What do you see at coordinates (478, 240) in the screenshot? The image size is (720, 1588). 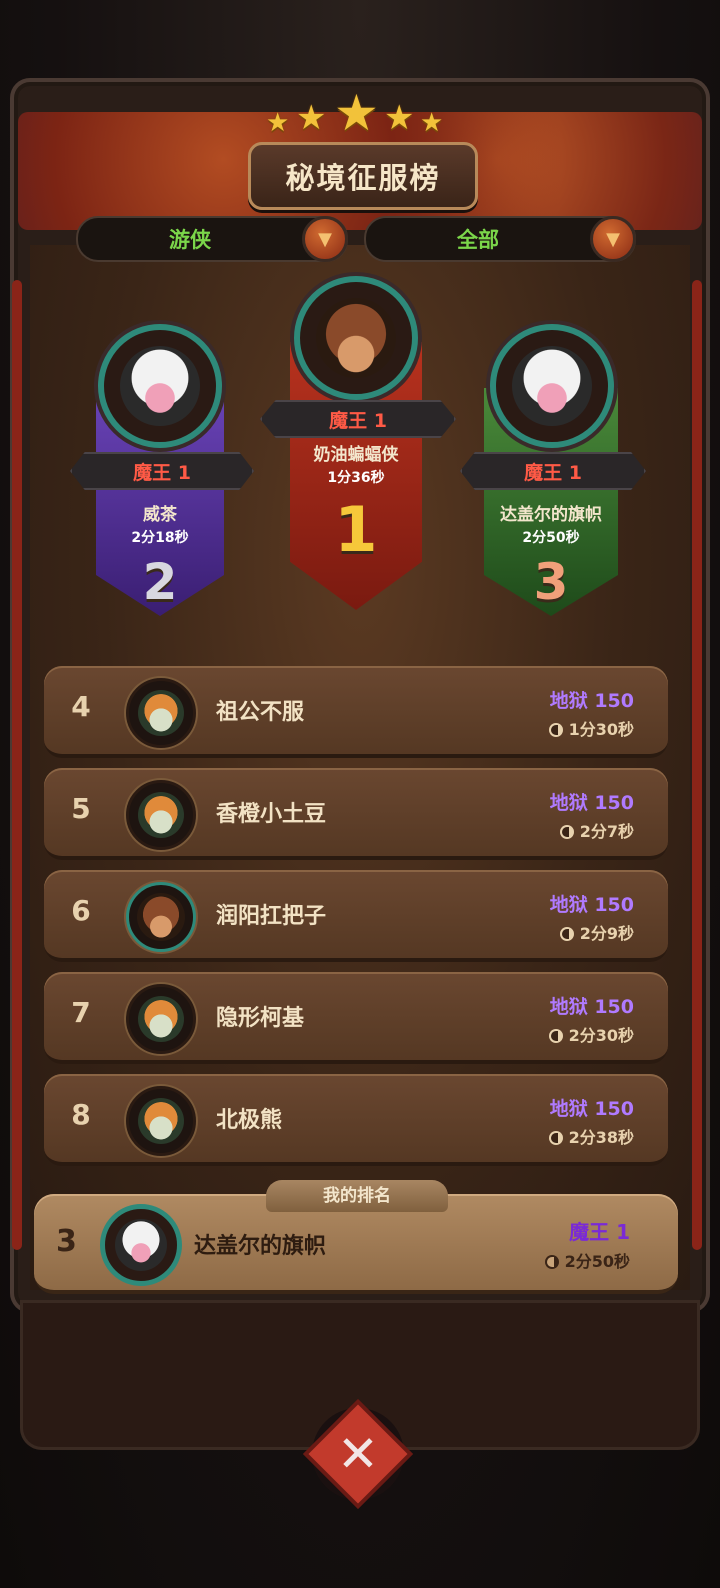 I see `scope-filter-label: 全部` at bounding box center [478, 240].